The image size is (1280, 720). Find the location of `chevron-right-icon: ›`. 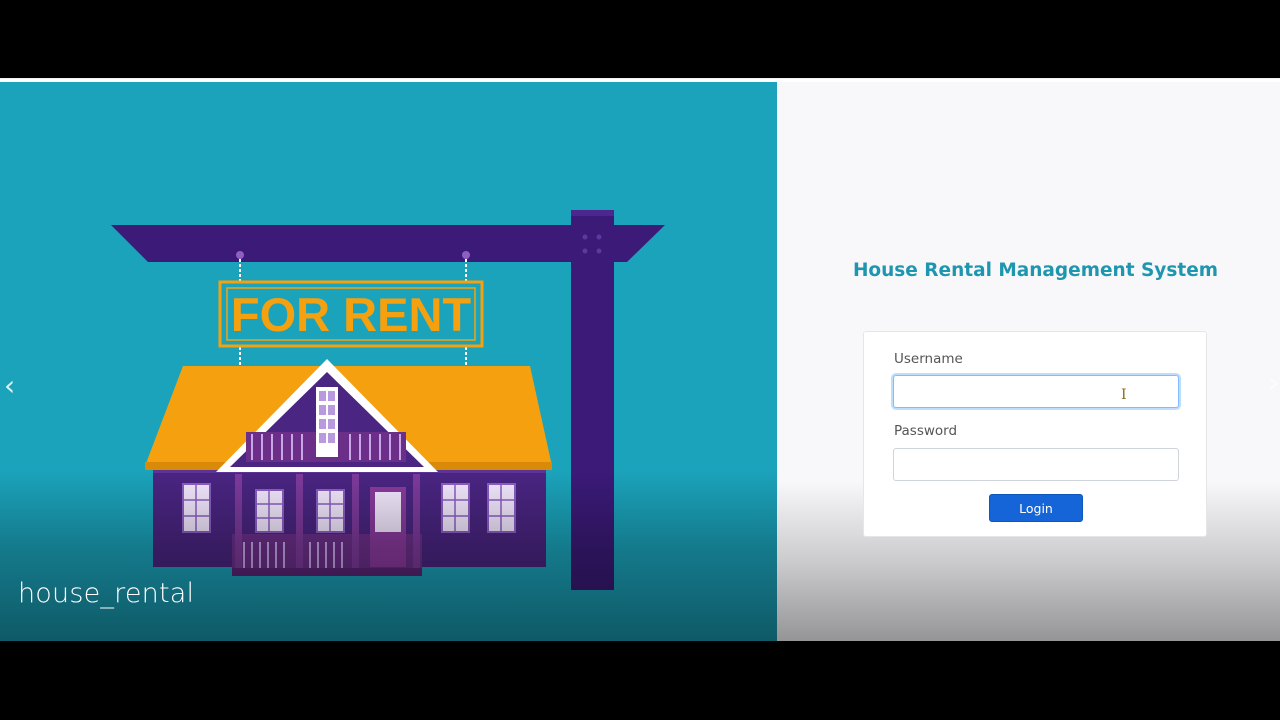

chevron-right-icon: › is located at coordinates (1273, 383).